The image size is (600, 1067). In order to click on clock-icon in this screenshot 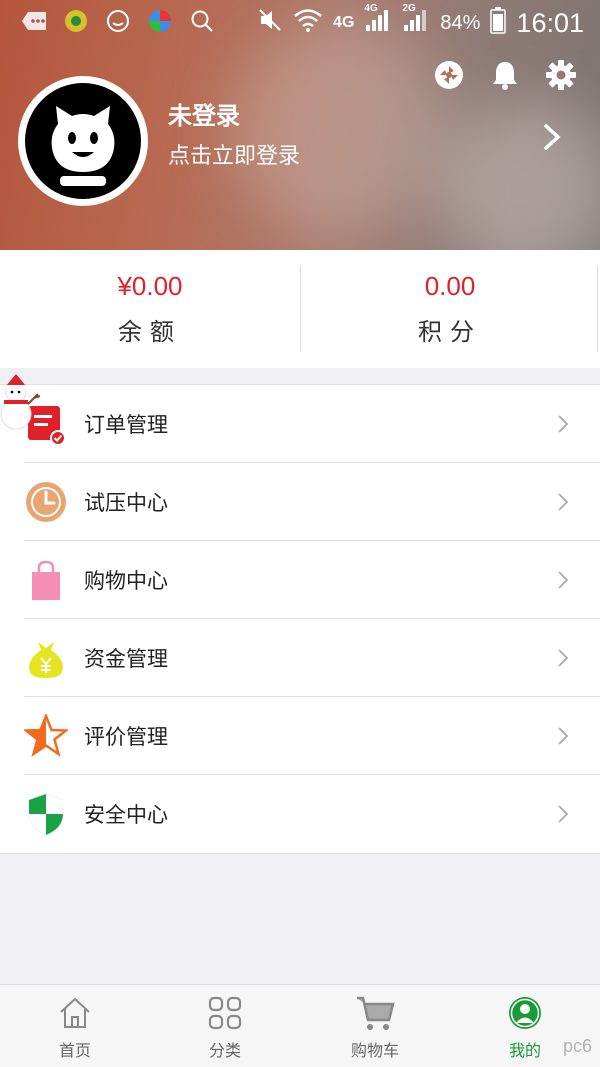, I will do `click(46, 502)`.